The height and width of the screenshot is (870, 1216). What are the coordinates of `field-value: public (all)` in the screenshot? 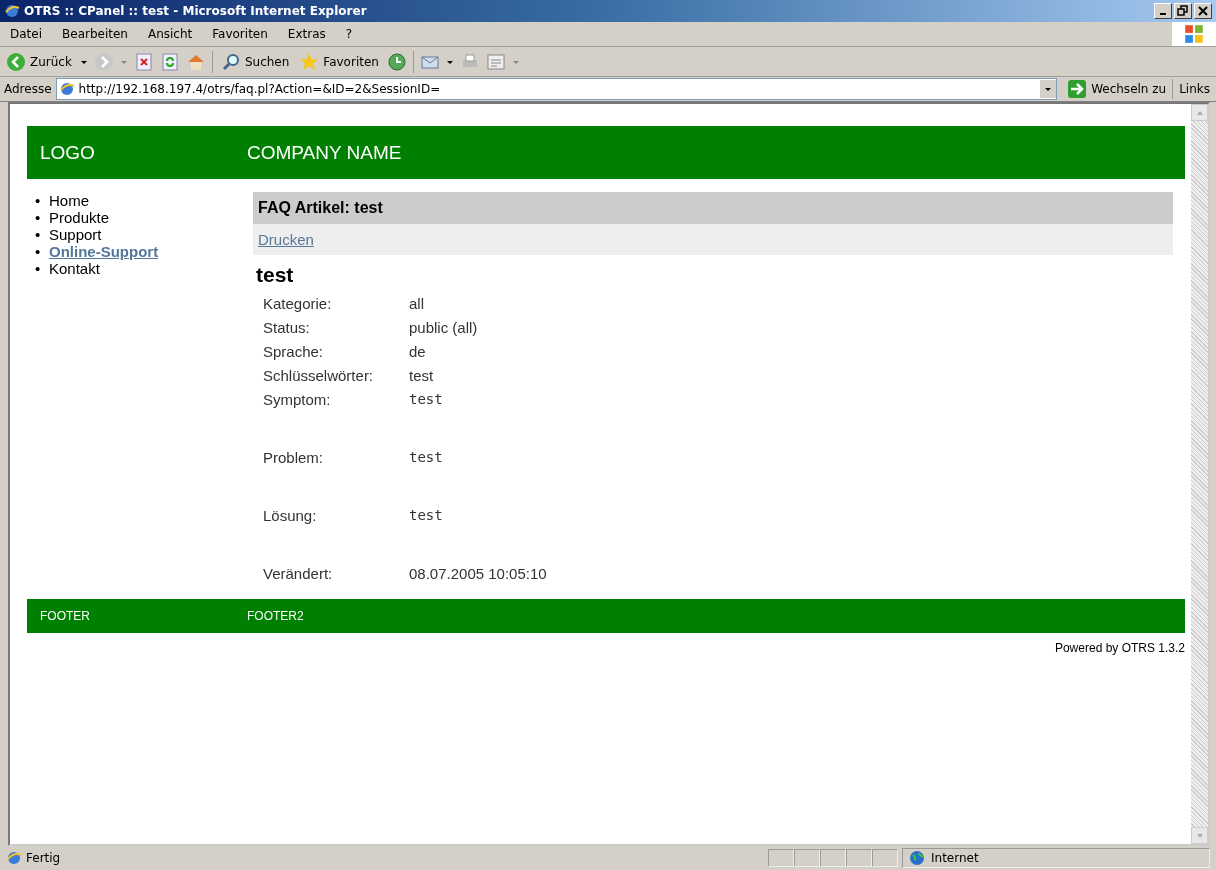 It's located at (443, 327).